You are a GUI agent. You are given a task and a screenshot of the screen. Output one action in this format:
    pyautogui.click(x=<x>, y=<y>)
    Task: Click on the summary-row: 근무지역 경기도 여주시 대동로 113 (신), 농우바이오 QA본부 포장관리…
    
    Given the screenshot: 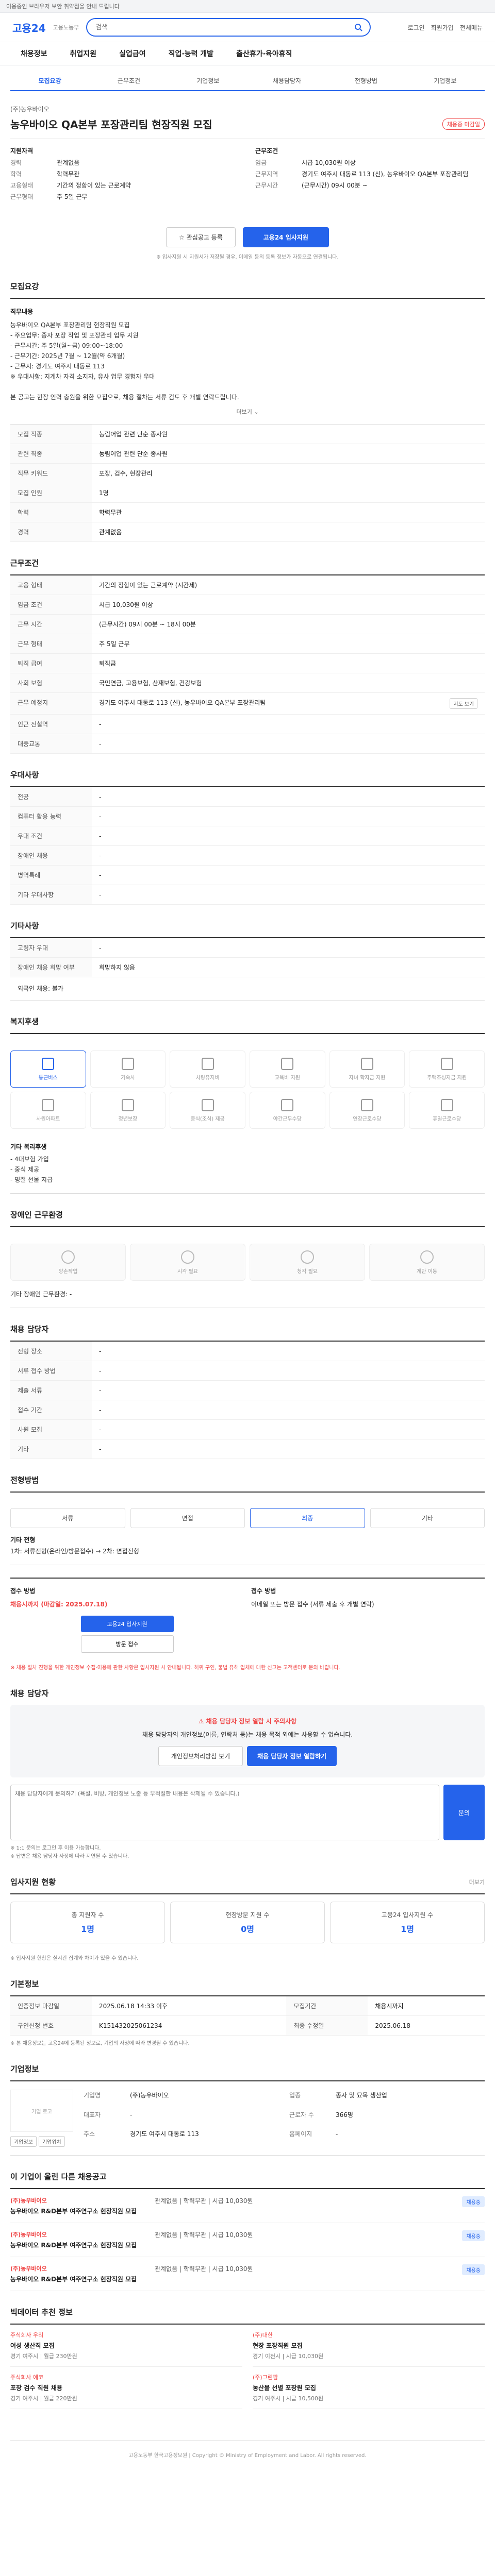 What is the action you would take?
    pyautogui.click(x=370, y=174)
    